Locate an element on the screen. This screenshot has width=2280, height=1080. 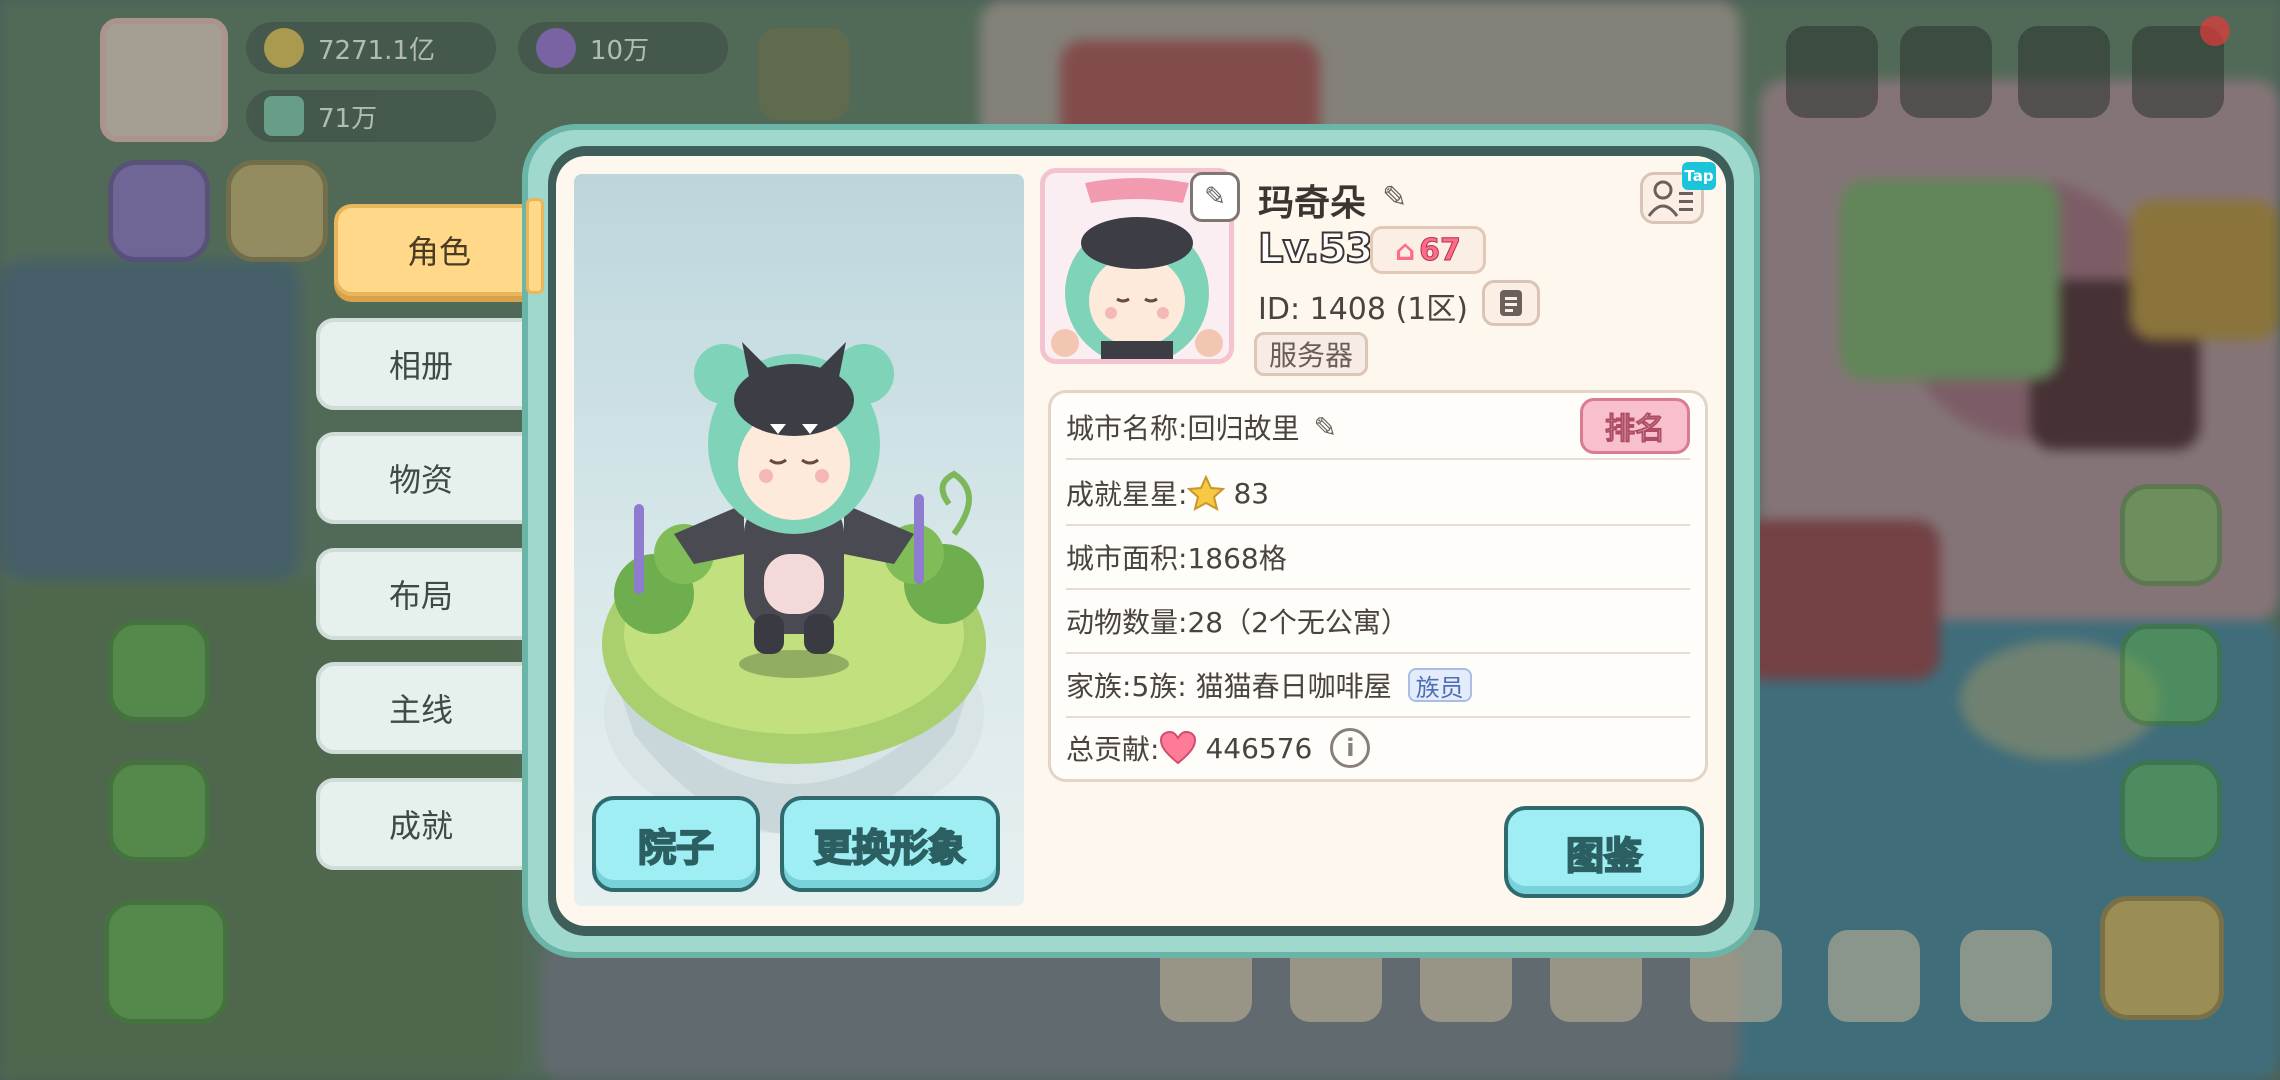
star-icon is located at coordinates (1206, 493).